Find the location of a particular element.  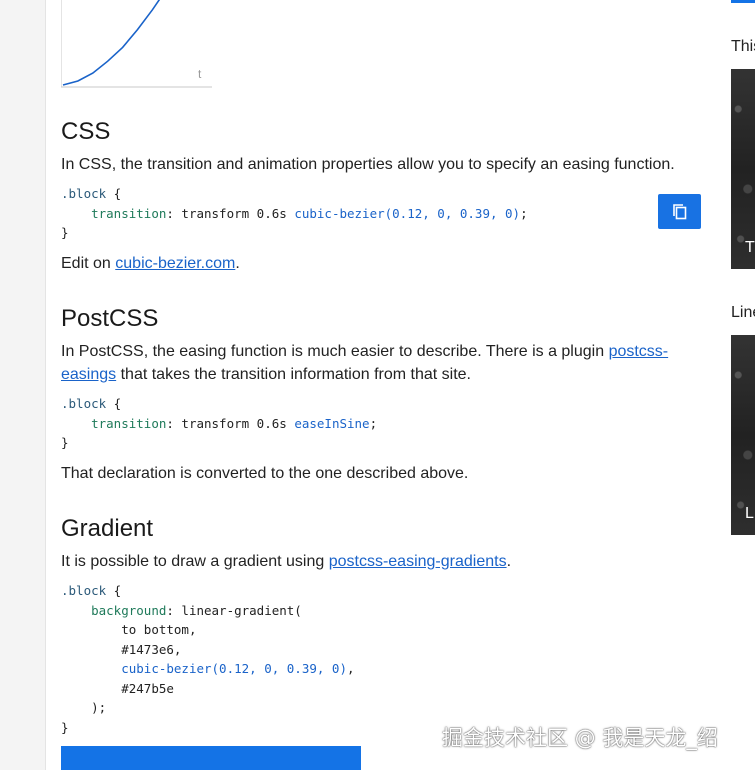

watermark: 掘金技术社区 @ 我是天龙_绍 is located at coordinates (580, 738).